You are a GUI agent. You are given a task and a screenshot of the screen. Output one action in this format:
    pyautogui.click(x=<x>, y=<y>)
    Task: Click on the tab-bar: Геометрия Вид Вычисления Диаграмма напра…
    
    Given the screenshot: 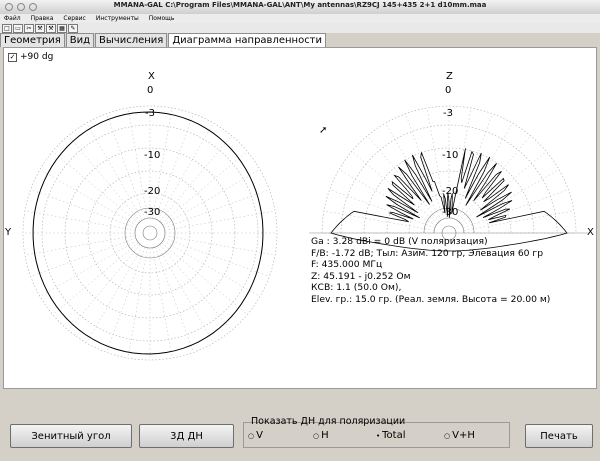 What is the action you would take?
    pyautogui.click(x=163, y=40)
    